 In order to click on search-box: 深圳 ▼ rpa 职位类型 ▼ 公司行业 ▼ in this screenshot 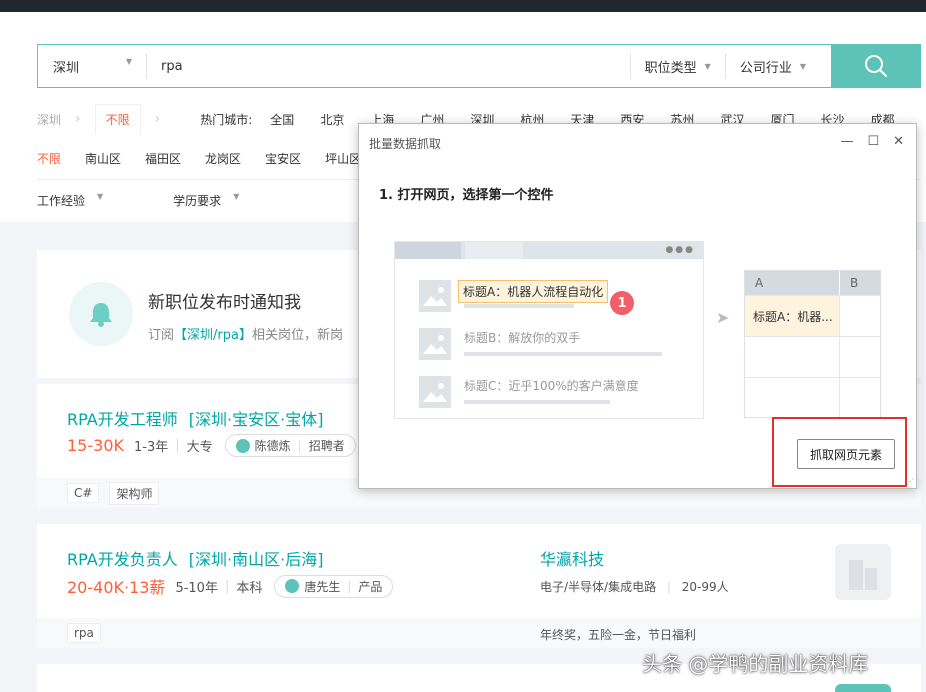, I will do `click(479, 66)`.